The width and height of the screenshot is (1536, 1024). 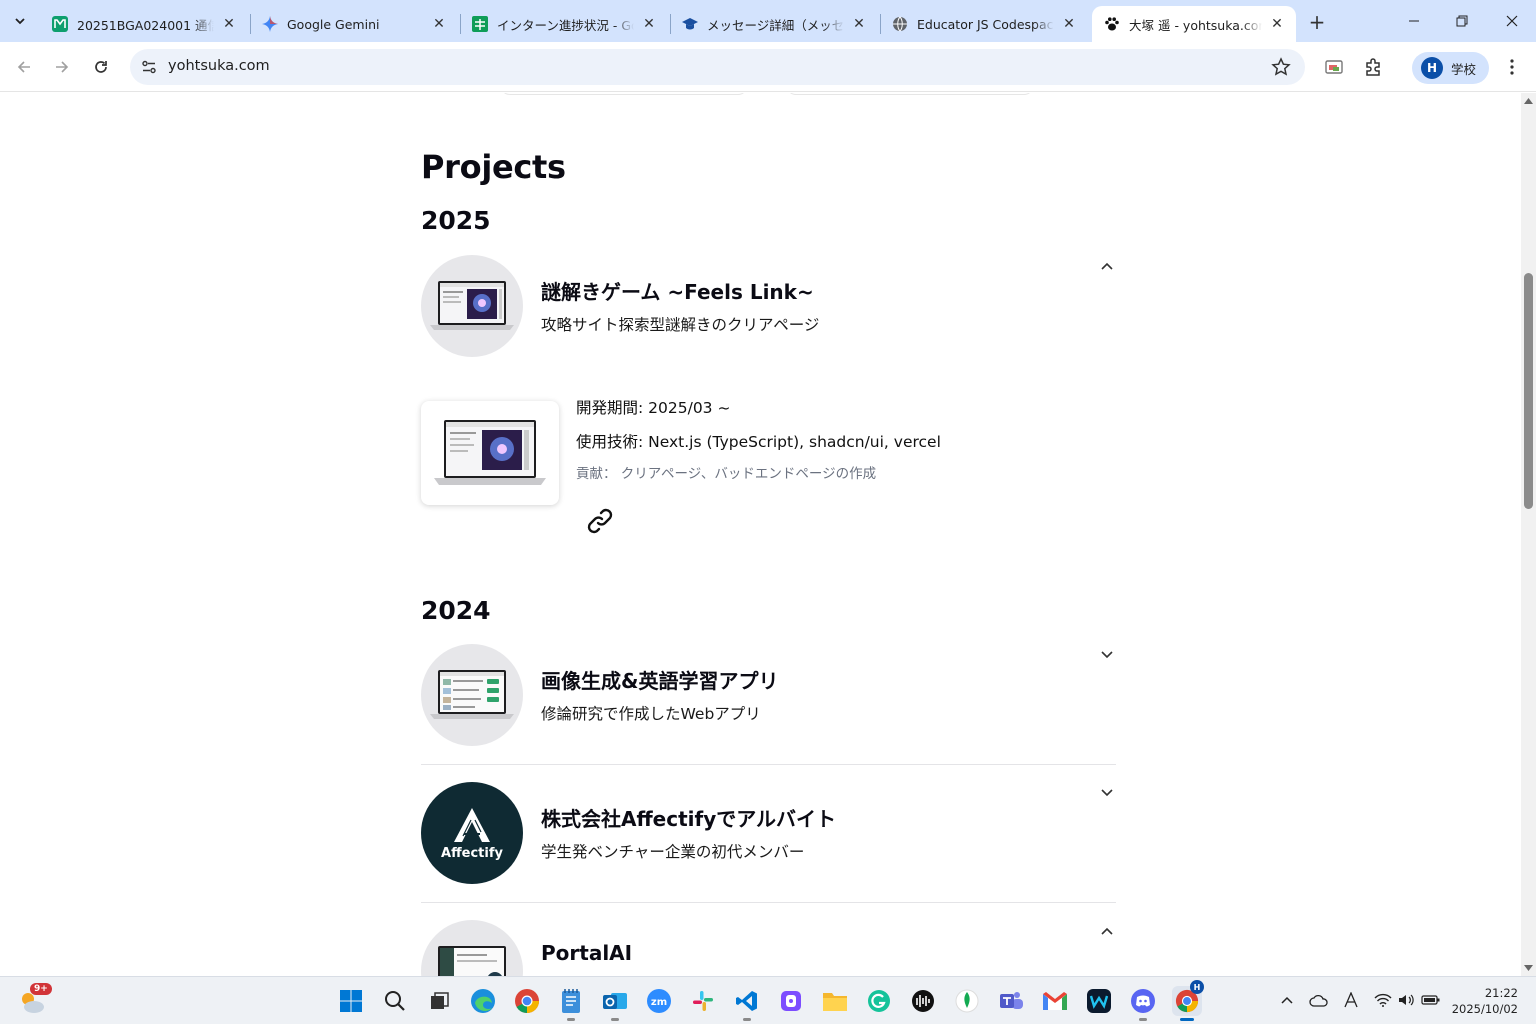 I want to click on reload-button, so click(x=101, y=67).